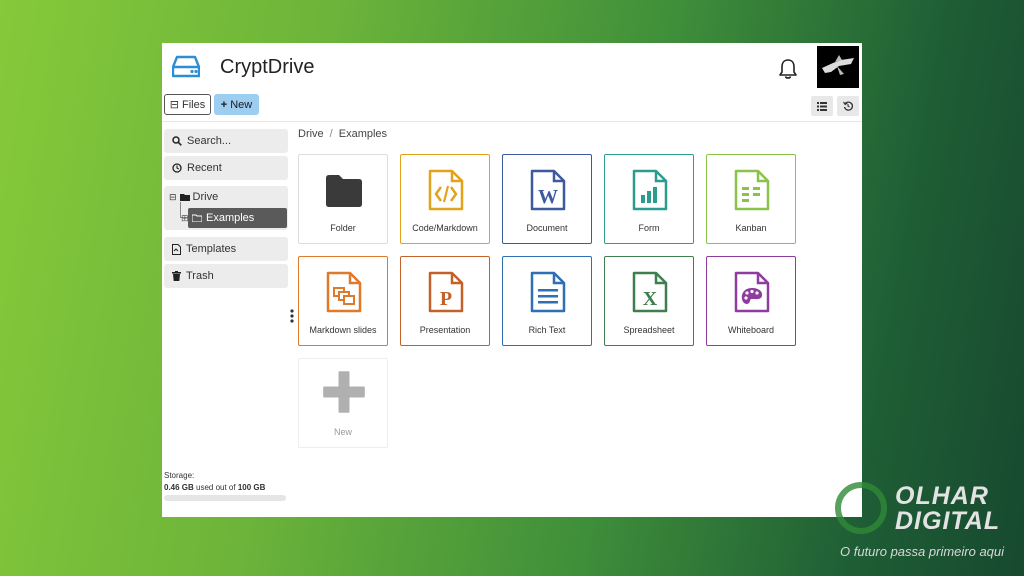 The image size is (1024, 576). I want to click on files-button: ⊟ Files, so click(187, 104).